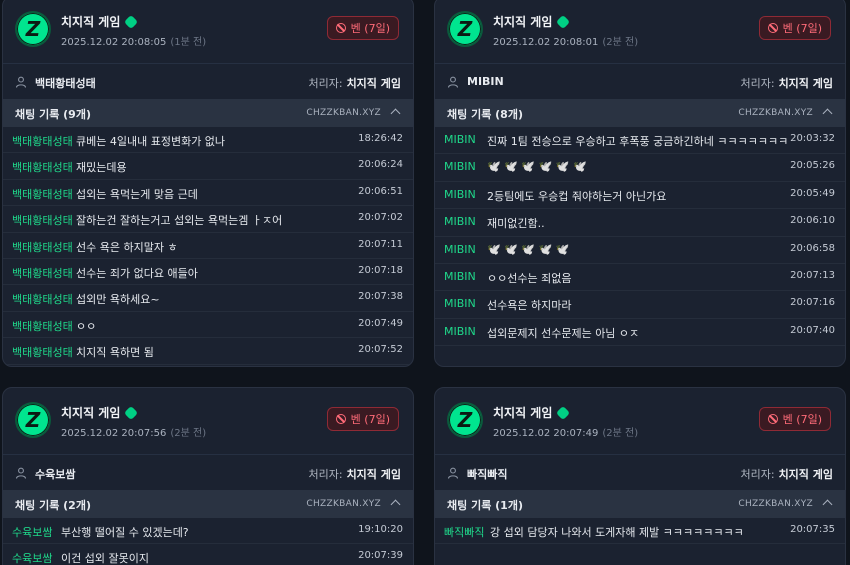  I want to click on ban-time: 2025.12.02 20:08:01 (2분 전), so click(565, 40).